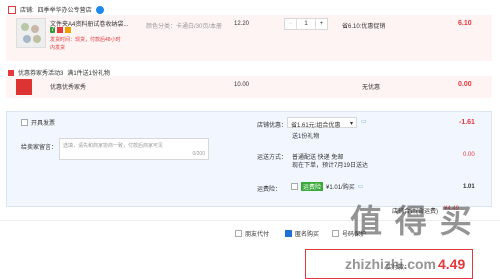  I want to click on shop-icon, so click(12, 9).